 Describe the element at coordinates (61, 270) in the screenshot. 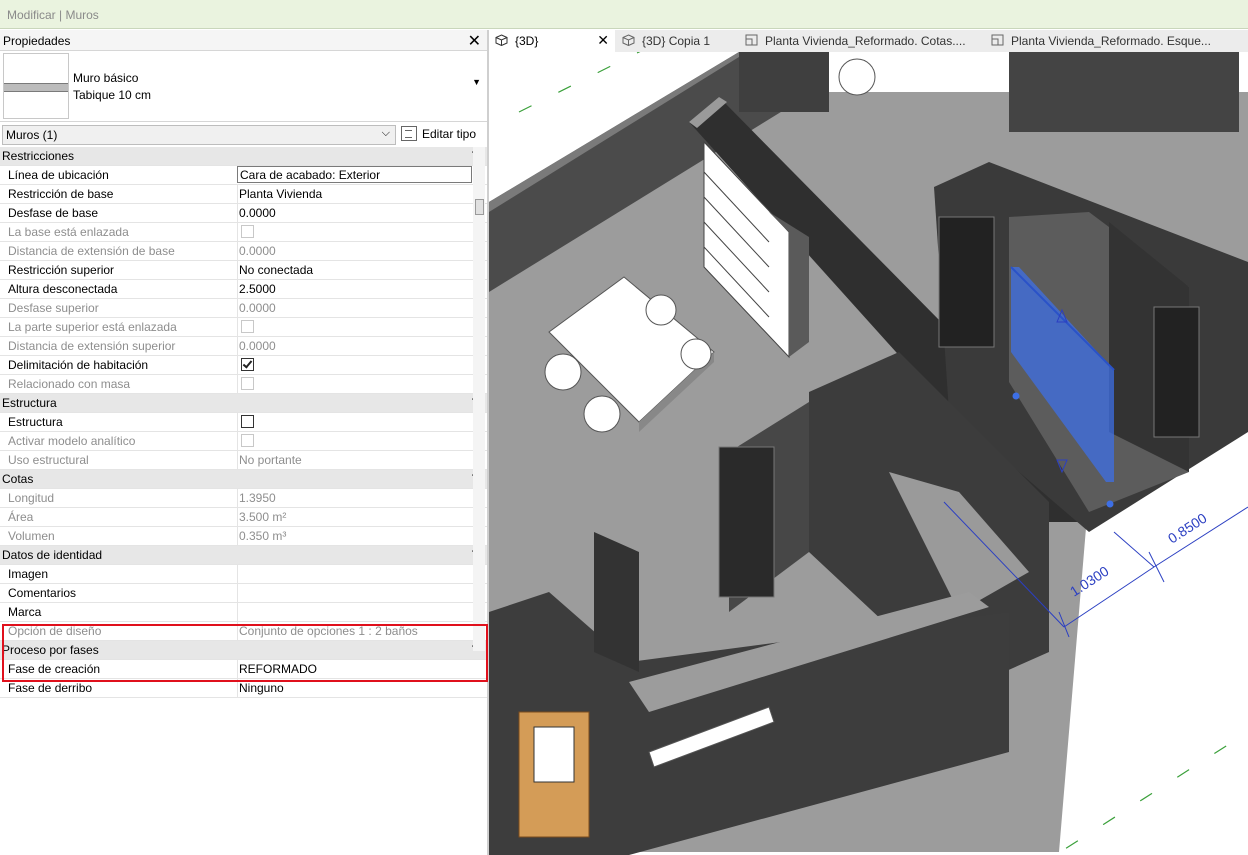

I see `property-label: Restricción superior` at that location.